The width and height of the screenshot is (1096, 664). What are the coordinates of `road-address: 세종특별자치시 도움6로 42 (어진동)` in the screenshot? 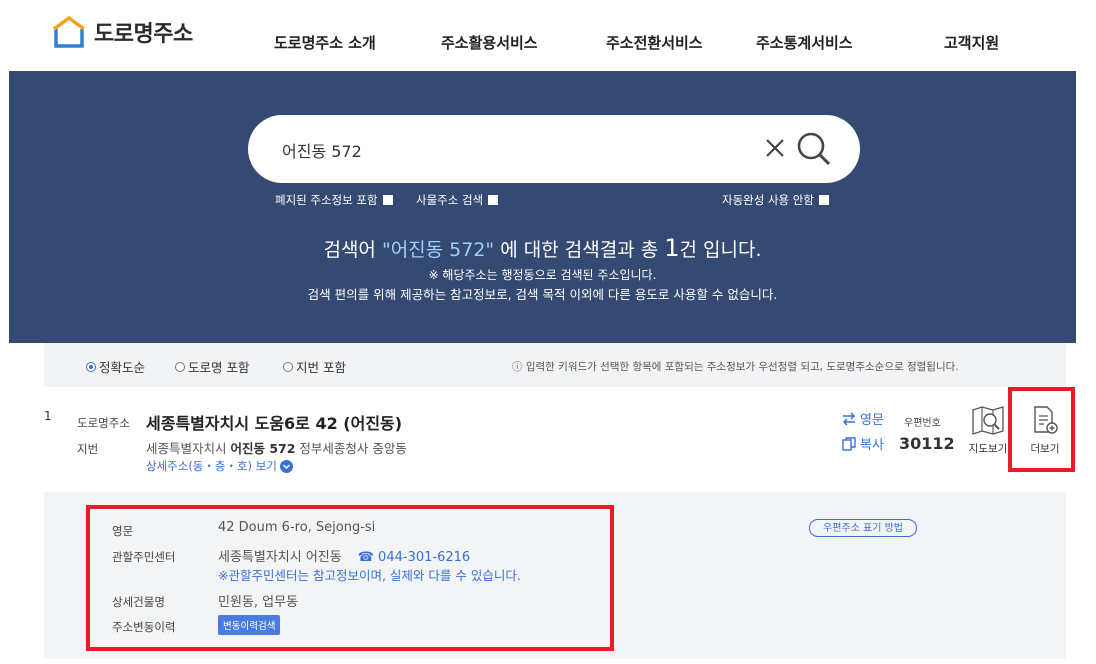 It's located at (274, 423).